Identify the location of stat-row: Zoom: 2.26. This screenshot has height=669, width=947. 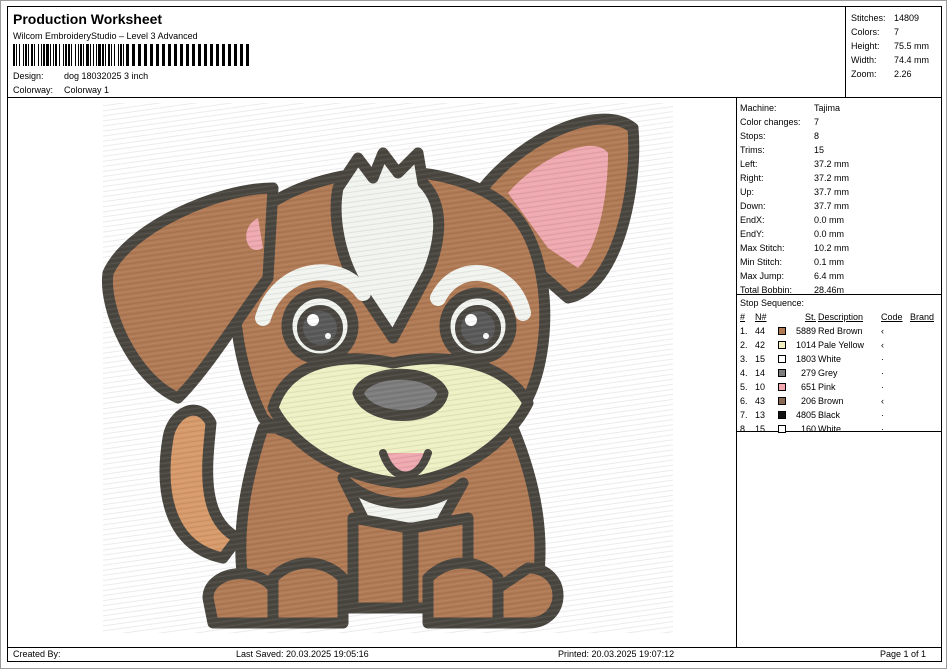
(896, 74).